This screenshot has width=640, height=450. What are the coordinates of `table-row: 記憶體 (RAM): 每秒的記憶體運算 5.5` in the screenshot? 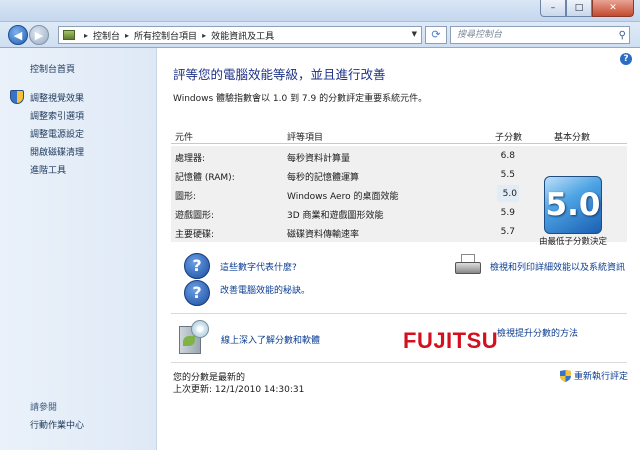 It's located at (351, 175).